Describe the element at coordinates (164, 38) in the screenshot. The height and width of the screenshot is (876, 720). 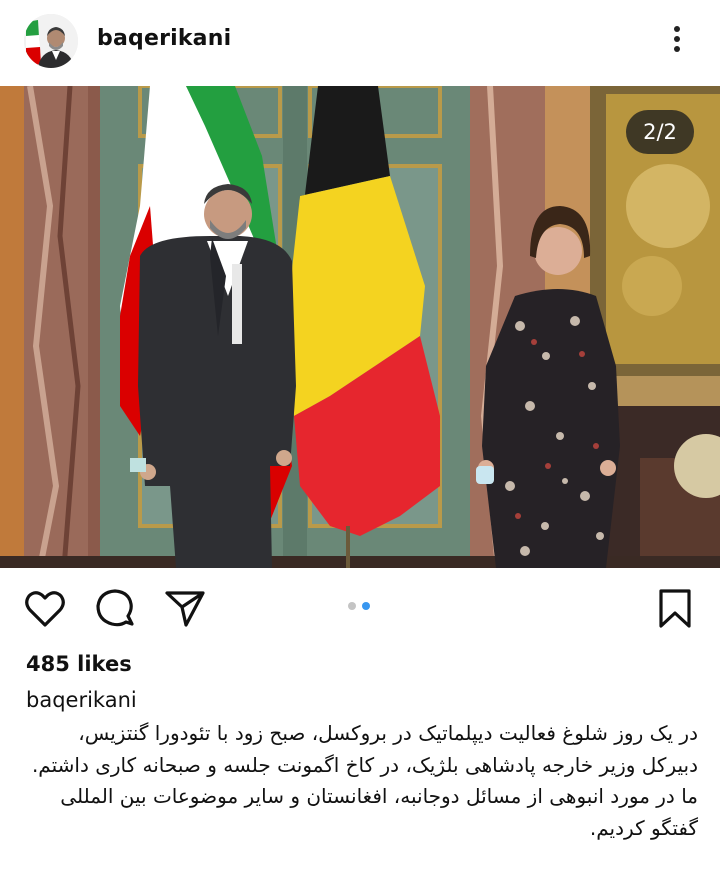
I see `username: baqerikani` at that location.